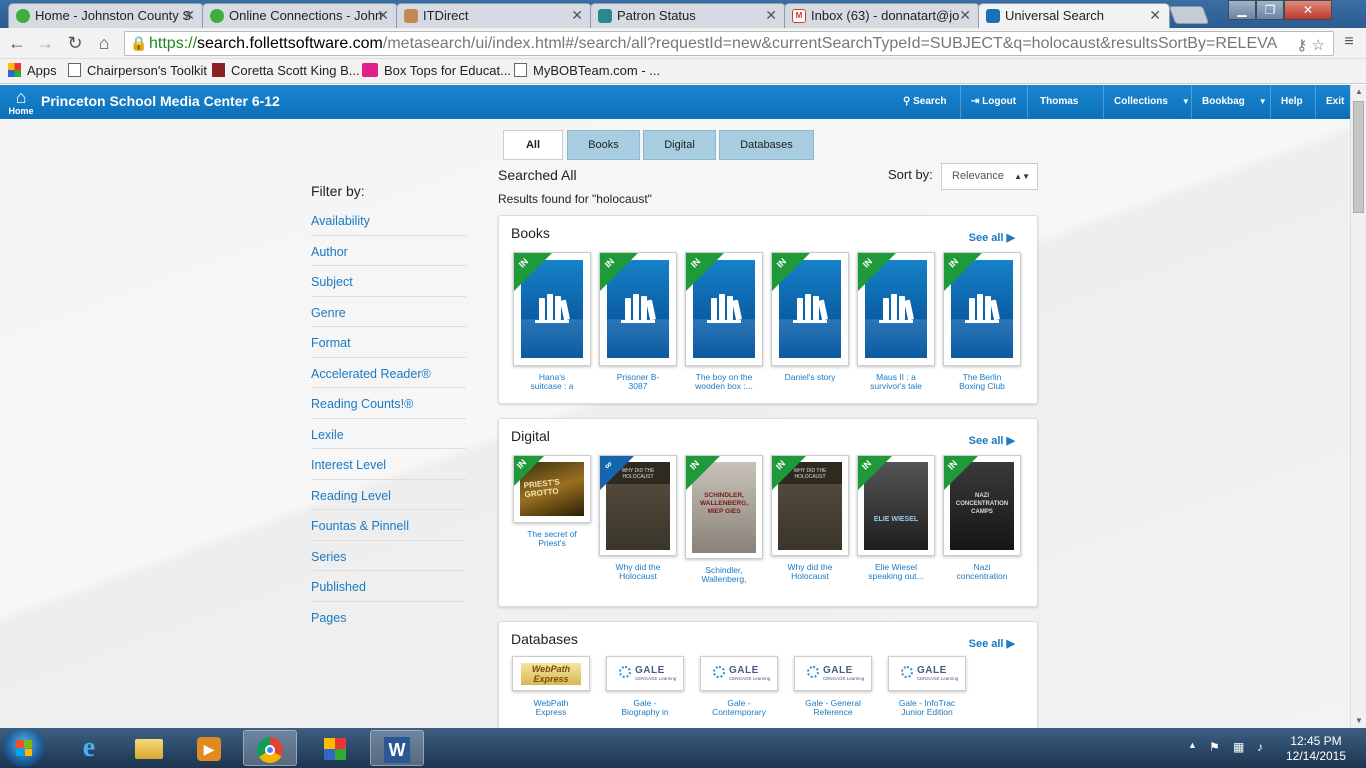 The height and width of the screenshot is (768, 1366). What do you see at coordinates (679, 145) in the screenshot?
I see `tab-digital: Digital` at bounding box center [679, 145].